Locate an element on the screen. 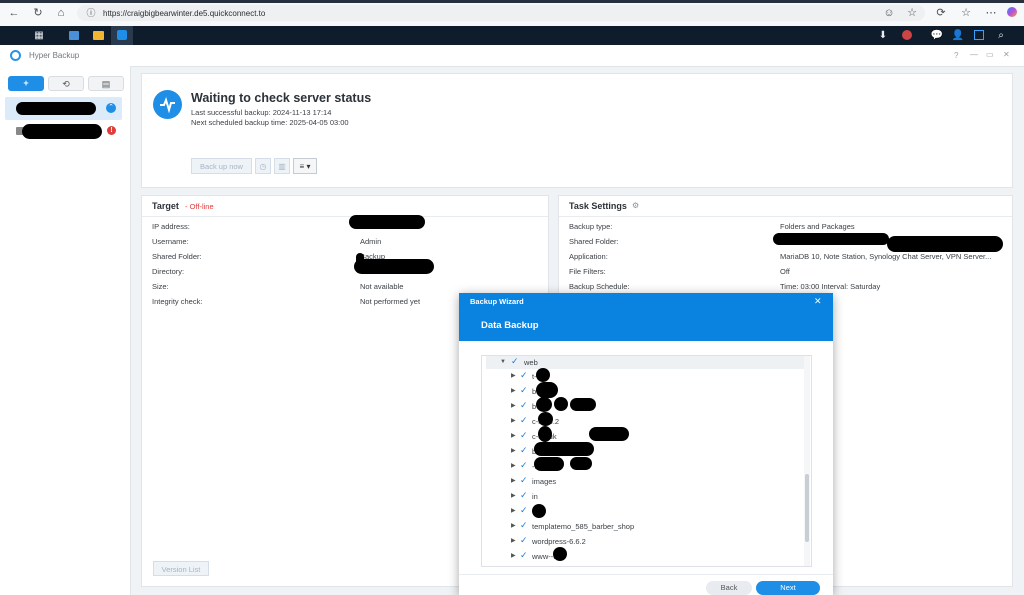  main-menu-grid-icon: ▦ is located at coordinates (39, 35).